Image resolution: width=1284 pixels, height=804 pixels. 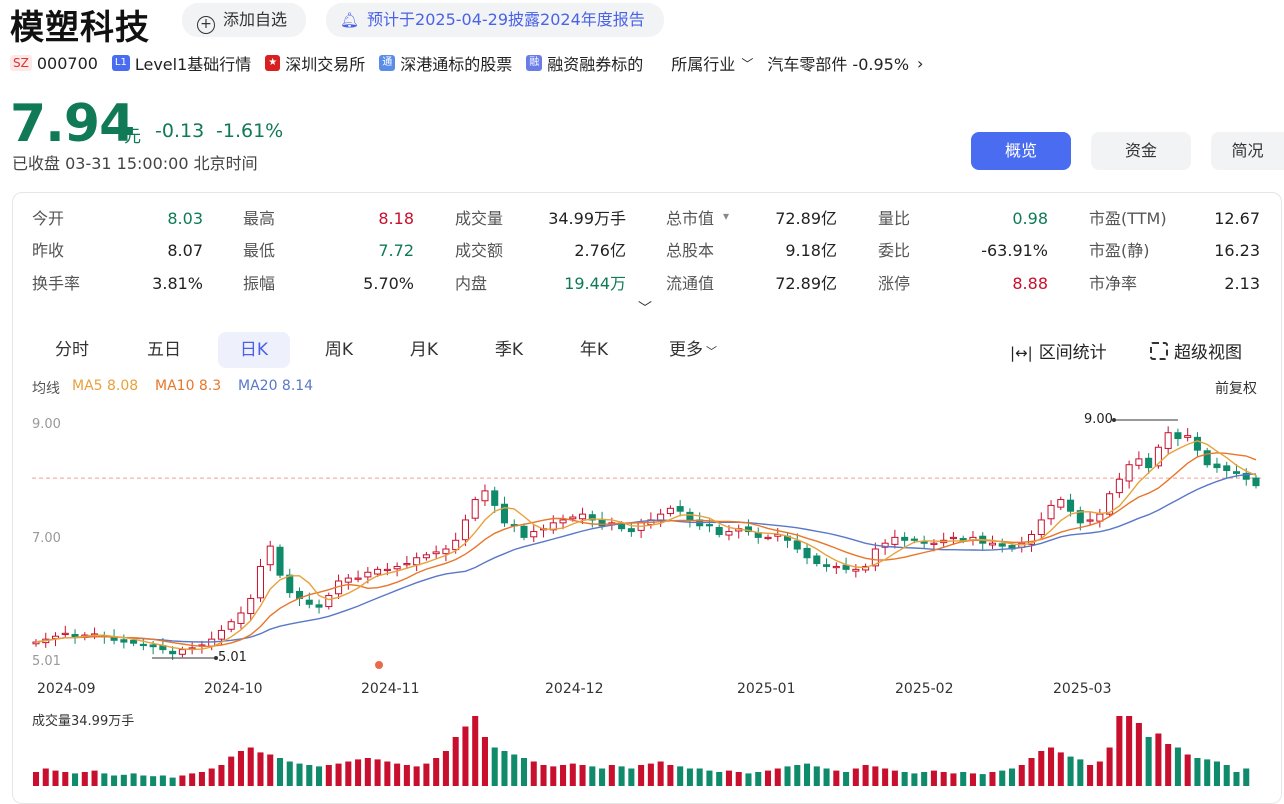 What do you see at coordinates (726, 216) in the screenshot?
I see `caret-down-icon: ▾` at bounding box center [726, 216].